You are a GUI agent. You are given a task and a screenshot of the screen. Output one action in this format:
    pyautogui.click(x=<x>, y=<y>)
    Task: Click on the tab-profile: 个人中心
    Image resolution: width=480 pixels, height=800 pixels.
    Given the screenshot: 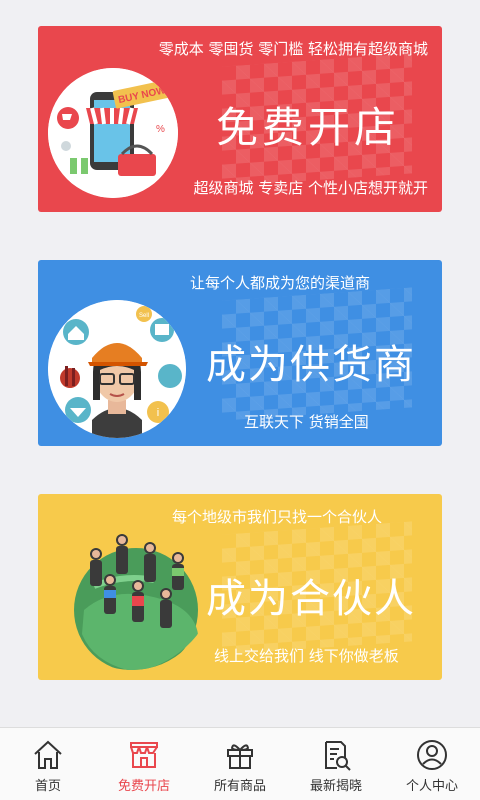 What is the action you would take?
    pyautogui.click(x=432, y=764)
    